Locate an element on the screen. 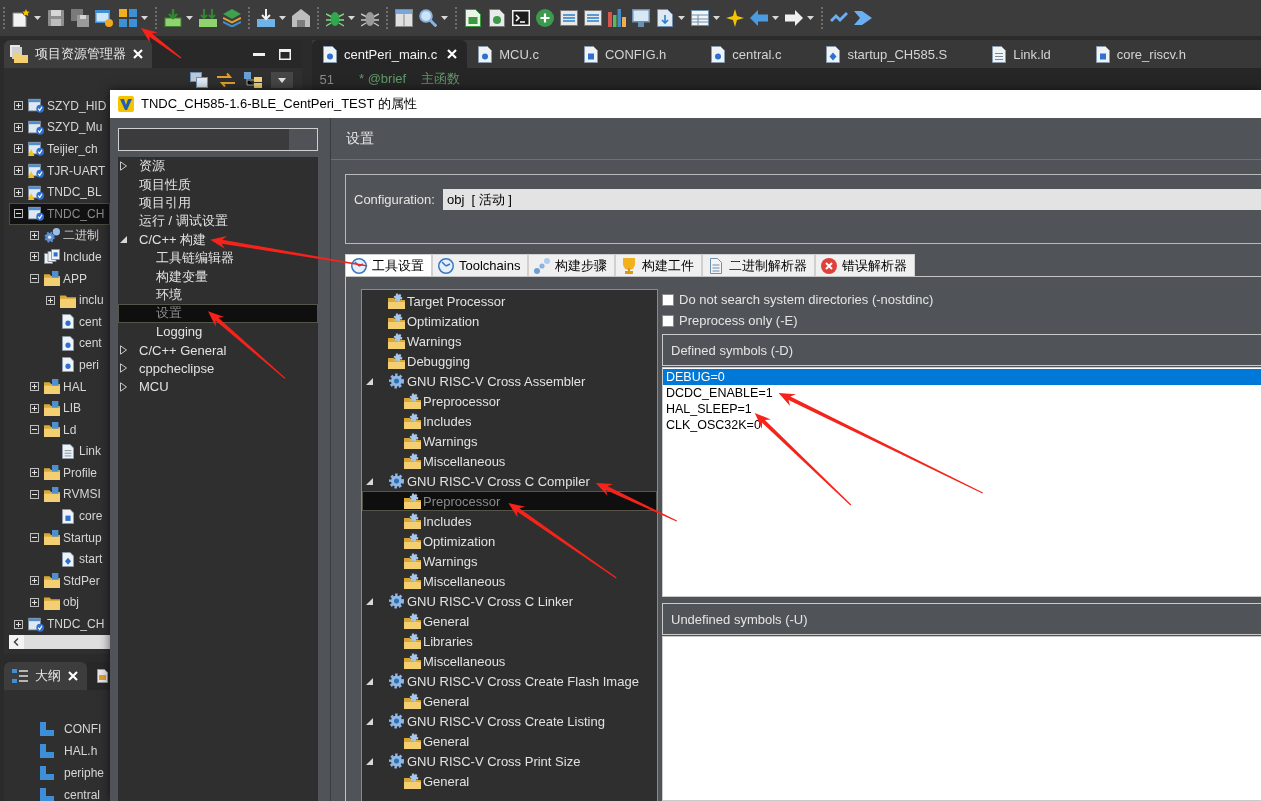  outline-item: central is located at coordinates (59, 792).